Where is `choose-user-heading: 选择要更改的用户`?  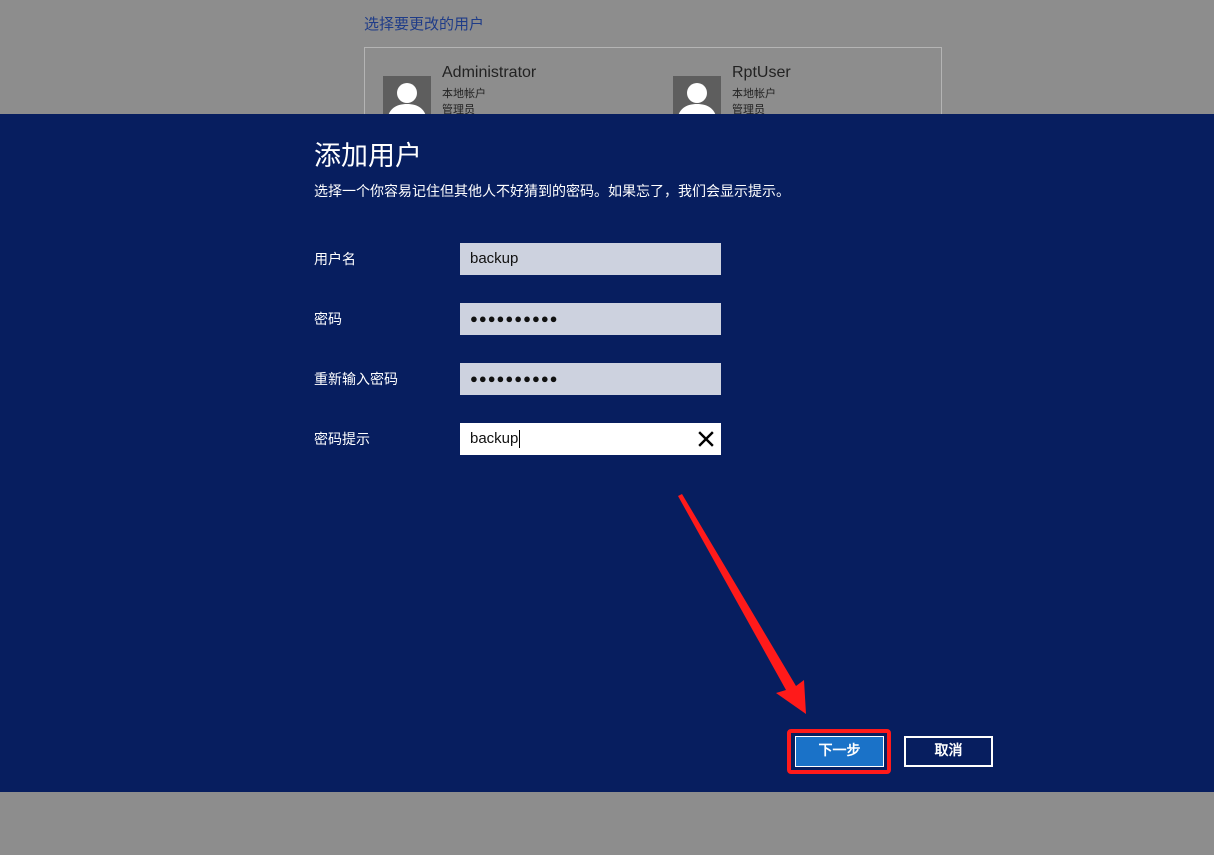
choose-user-heading: 选择要更改的用户 is located at coordinates (424, 24).